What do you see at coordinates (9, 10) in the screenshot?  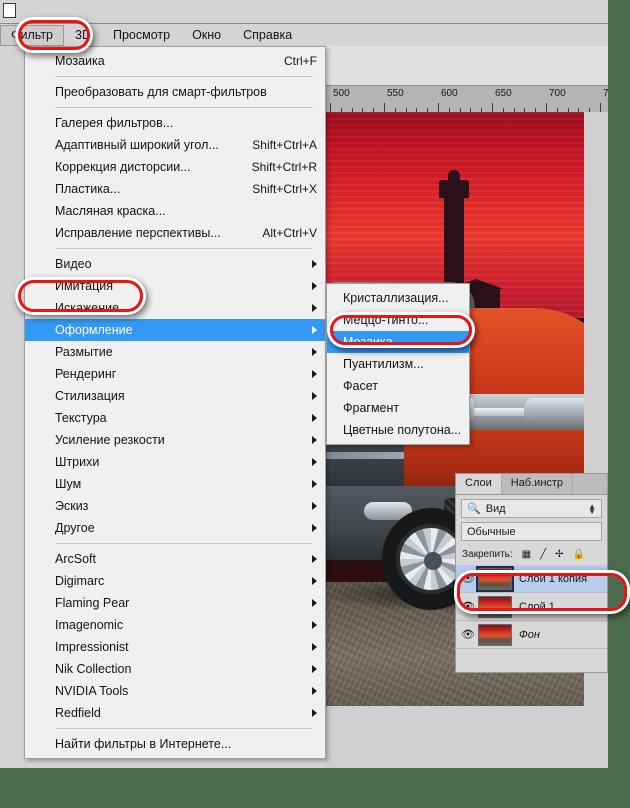 I see `foreground-color-swatch` at bounding box center [9, 10].